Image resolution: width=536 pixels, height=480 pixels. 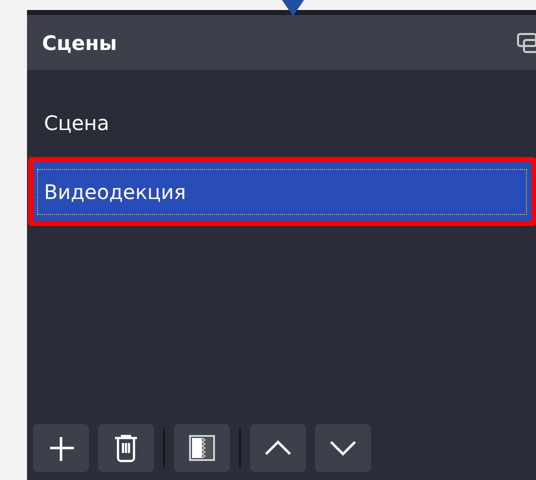 What do you see at coordinates (293, 8) in the screenshot?
I see `pointer-marker` at bounding box center [293, 8].